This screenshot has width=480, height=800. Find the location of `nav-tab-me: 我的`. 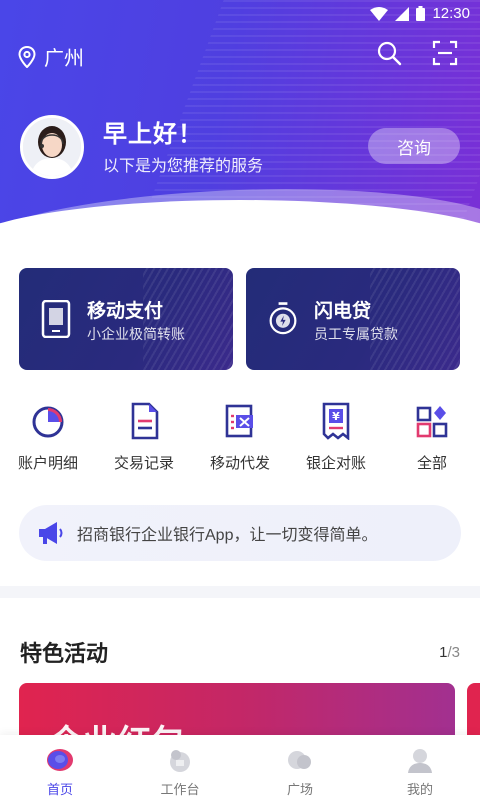

nav-tab-me: 我的 is located at coordinates (420, 767).